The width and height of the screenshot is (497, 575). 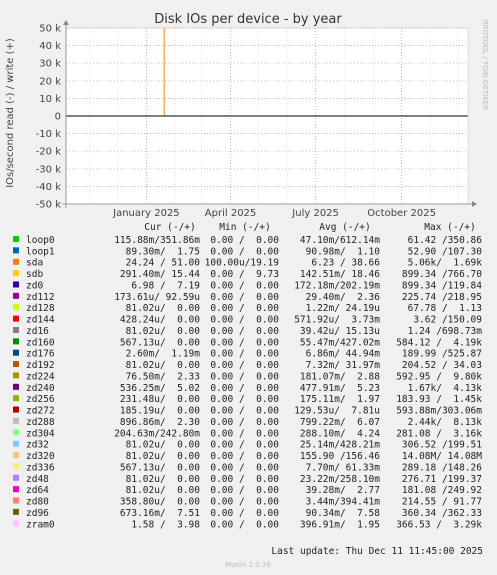 I want to click on legend-max-value: 5.06k/ 1.69k, so click(x=445, y=263).